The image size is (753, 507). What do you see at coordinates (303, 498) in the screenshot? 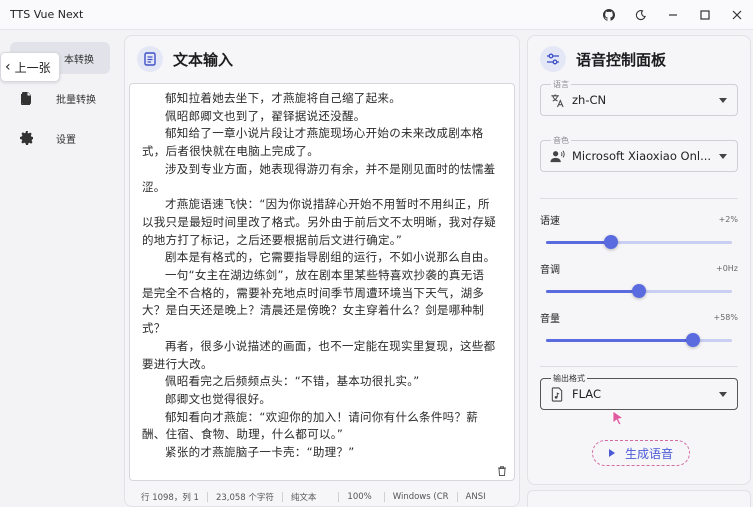
I see `text-format: 纯文本` at bounding box center [303, 498].